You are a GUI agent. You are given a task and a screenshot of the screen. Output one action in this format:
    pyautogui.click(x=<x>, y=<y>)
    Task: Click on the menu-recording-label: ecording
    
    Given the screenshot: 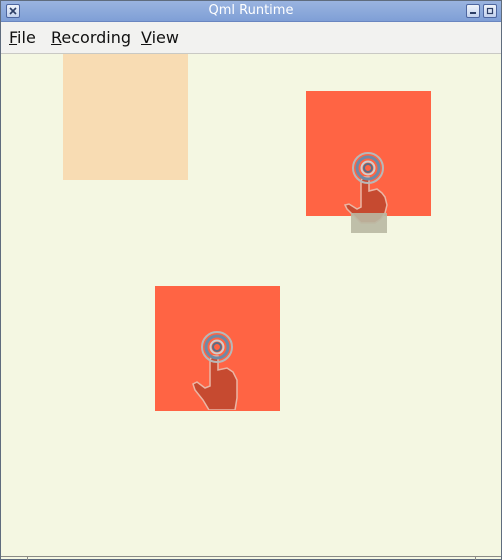 What is the action you would take?
    pyautogui.click(x=96, y=37)
    